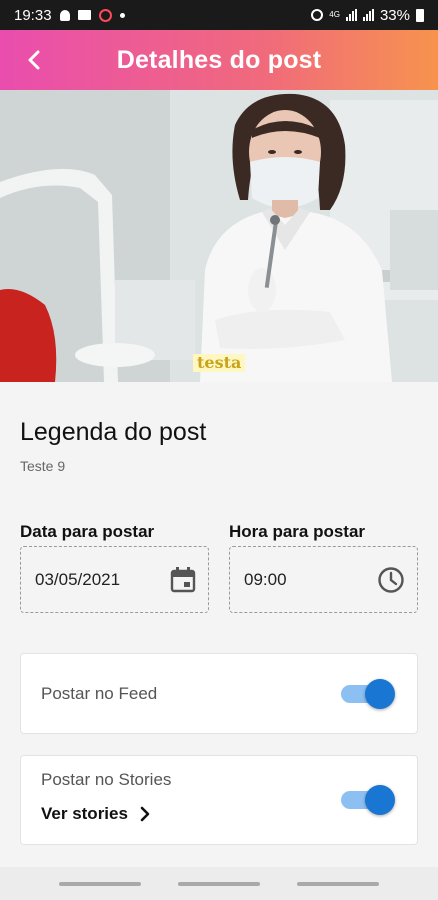  What do you see at coordinates (183, 580) in the screenshot?
I see `calendar-icon` at bounding box center [183, 580].